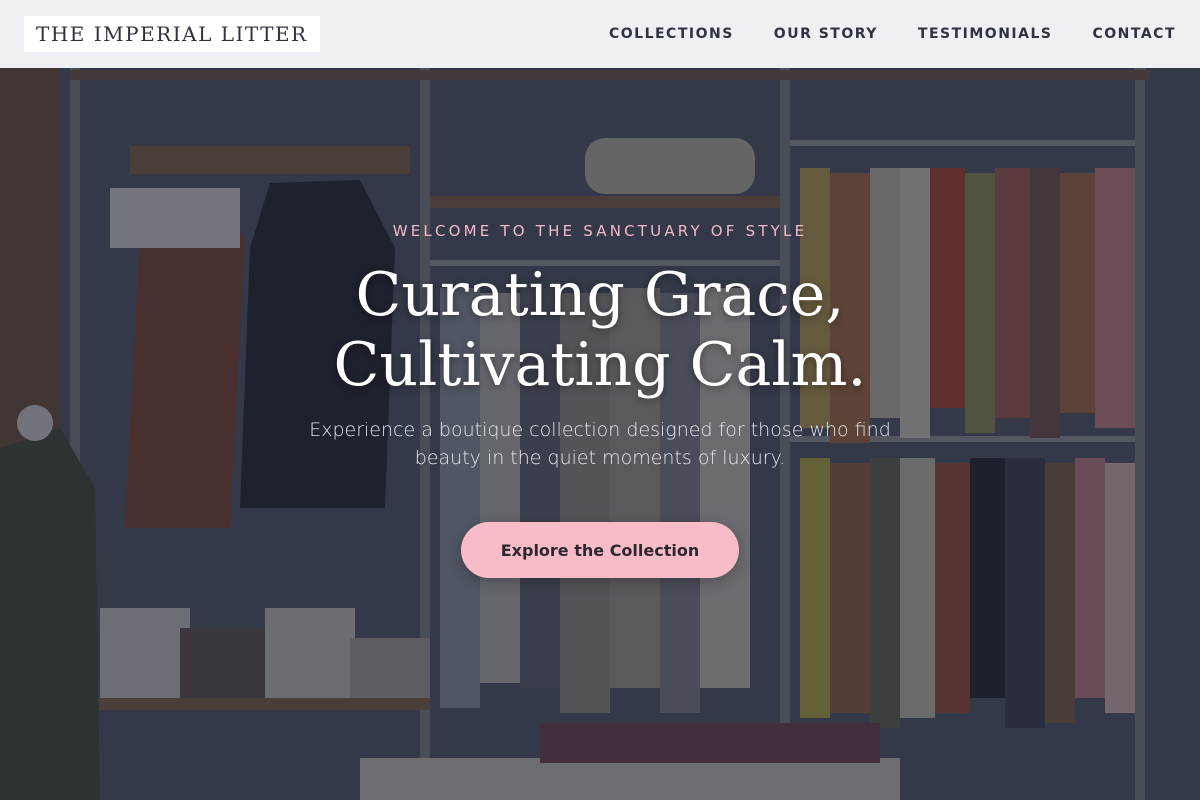  What do you see at coordinates (1134, 34) in the screenshot?
I see `nav-link-contact: CONTACT` at bounding box center [1134, 34].